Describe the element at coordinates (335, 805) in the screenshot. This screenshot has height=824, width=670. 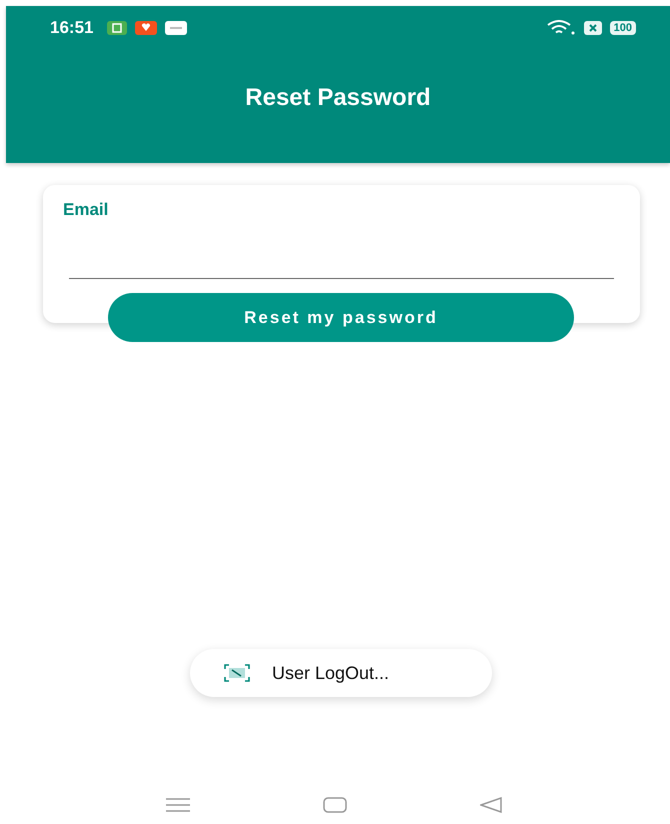
I see `home-icon` at that location.